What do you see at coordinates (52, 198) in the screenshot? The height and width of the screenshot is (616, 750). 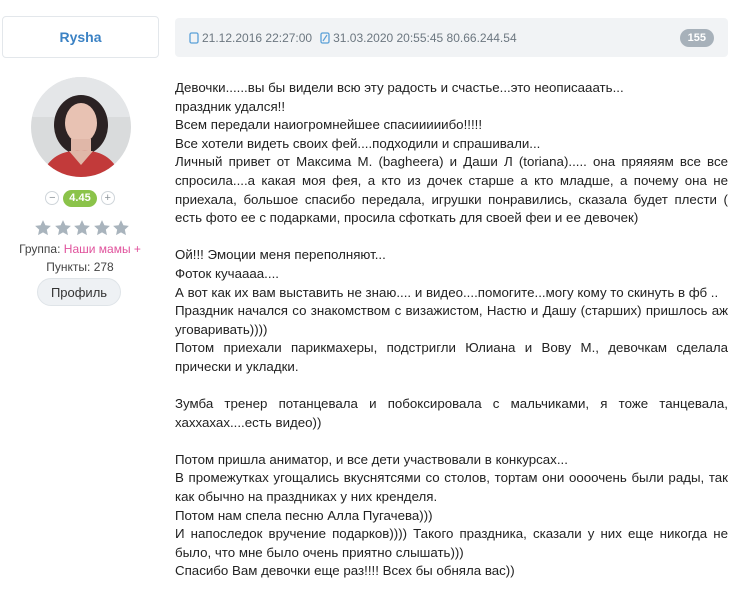 I see `reputation-minus-button: −` at bounding box center [52, 198].